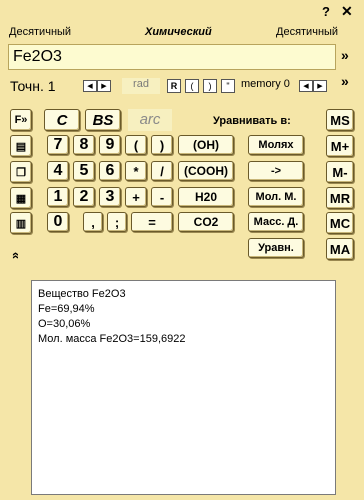 This screenshot has height=500, width=364. I want to click on r-button: R, so click(174, 86).